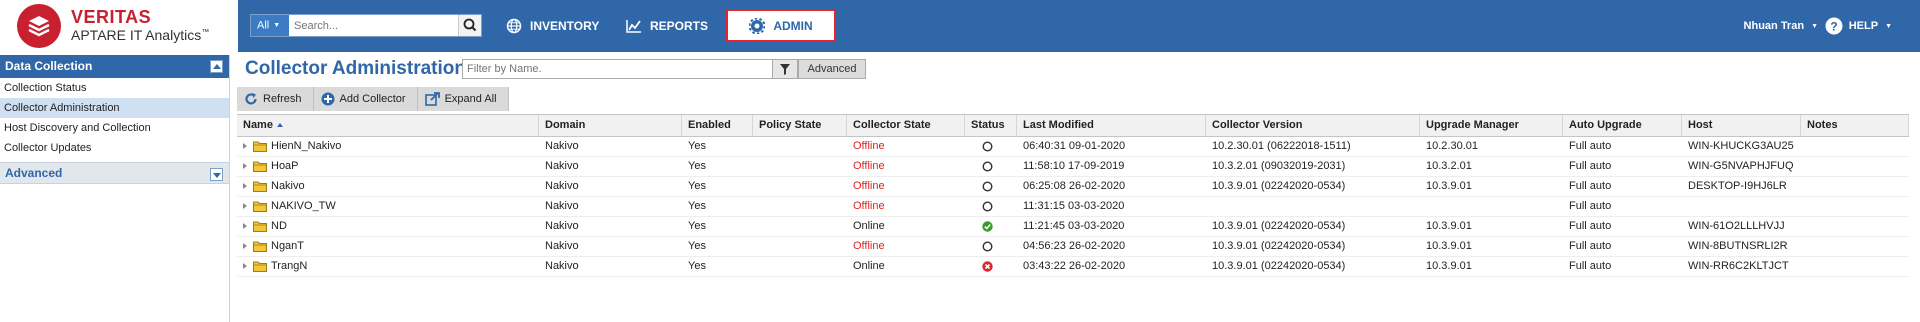 This screenshot has height=322, width=1920. What do you see at coordinates (1449, 246) in the screenshot?
I see `cell-upgrade-manager: 10.3.9.01` at bounding box center [1449, 246].